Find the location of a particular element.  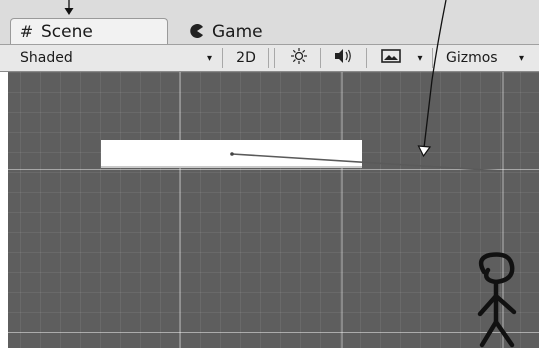

raycast-line is located at coordinates (366, 162).